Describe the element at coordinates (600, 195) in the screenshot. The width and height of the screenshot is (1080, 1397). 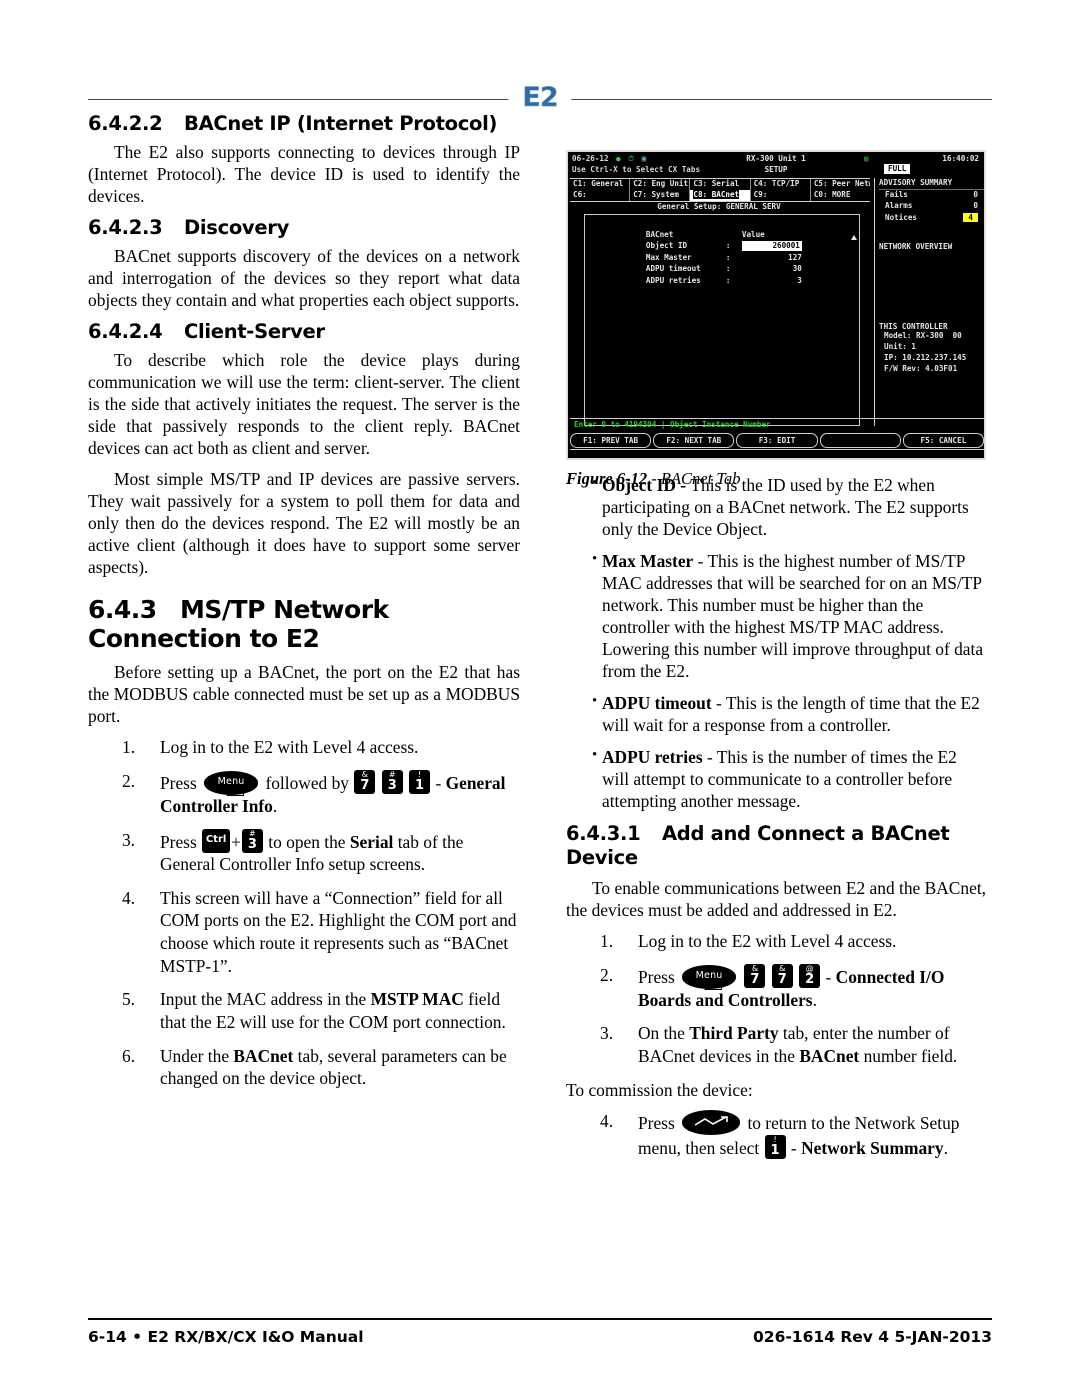
I see `tab-c6: C6:` at that location.